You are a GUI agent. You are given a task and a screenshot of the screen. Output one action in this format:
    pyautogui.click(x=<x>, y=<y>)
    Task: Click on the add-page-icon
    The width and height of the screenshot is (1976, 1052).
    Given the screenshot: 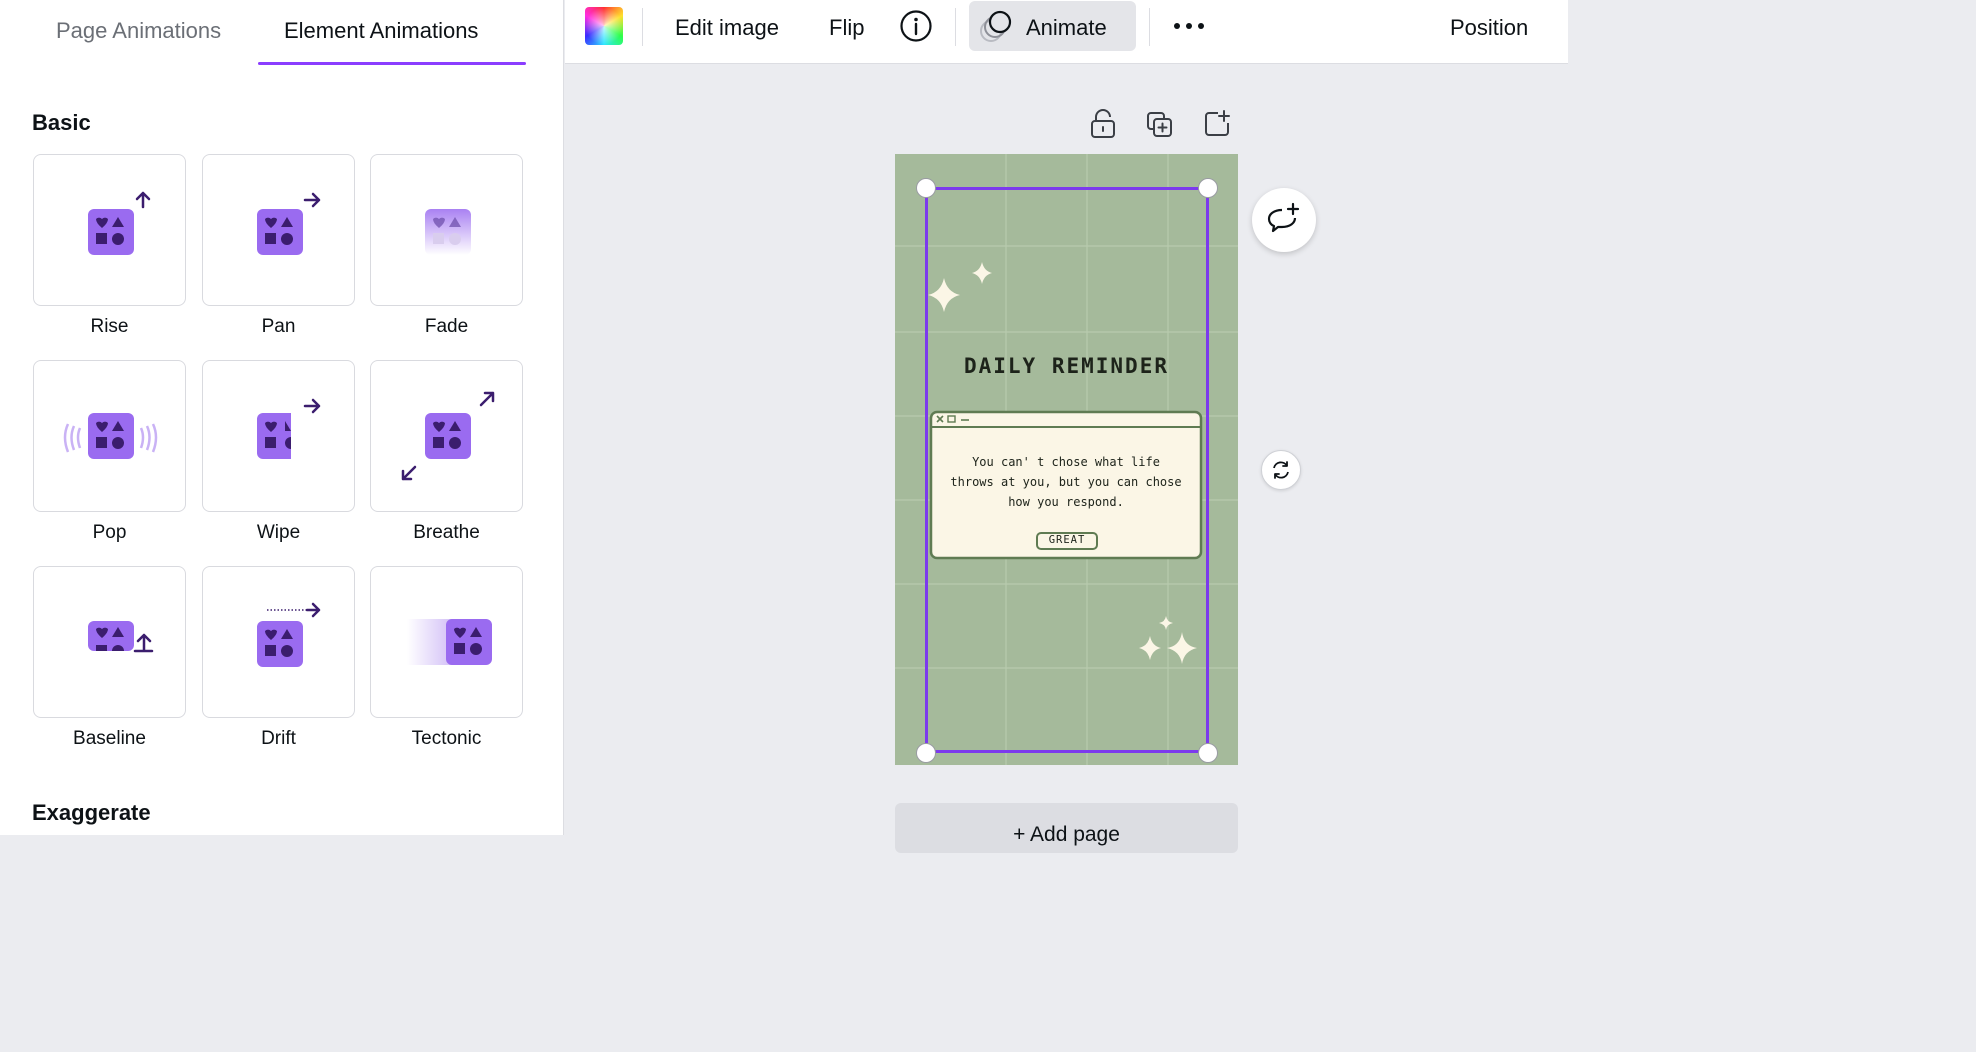 What is the action you would take?
    pyautogui.click(x=1218, y=124)
    